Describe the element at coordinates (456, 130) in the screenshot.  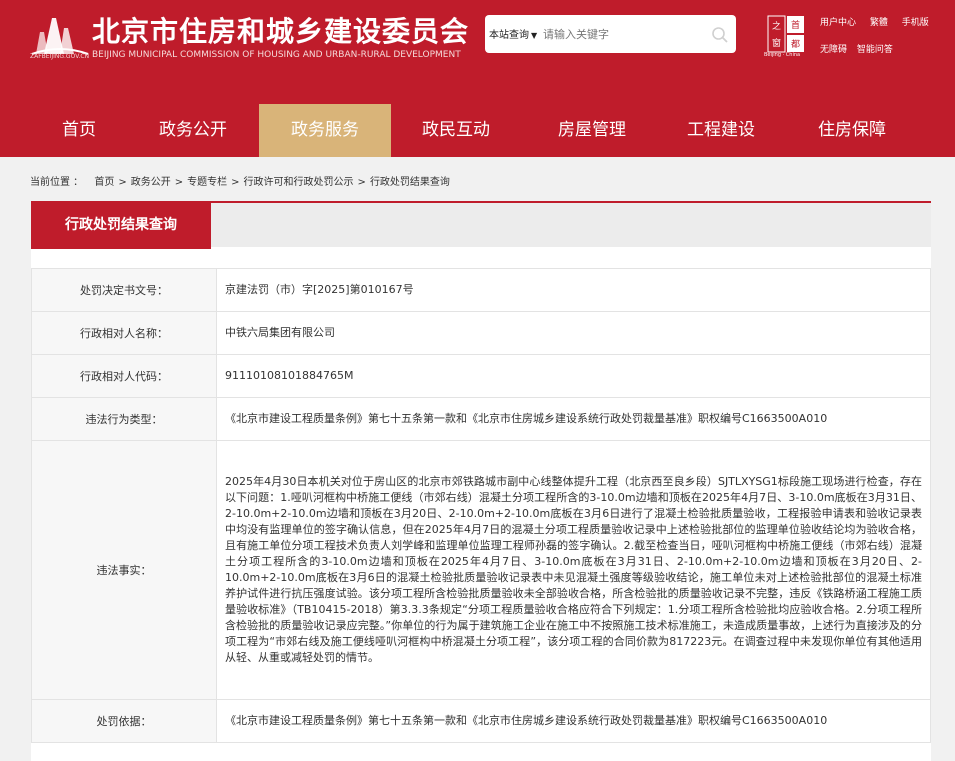
I see `nav-item-public-interaction: 政民互动` at that location.